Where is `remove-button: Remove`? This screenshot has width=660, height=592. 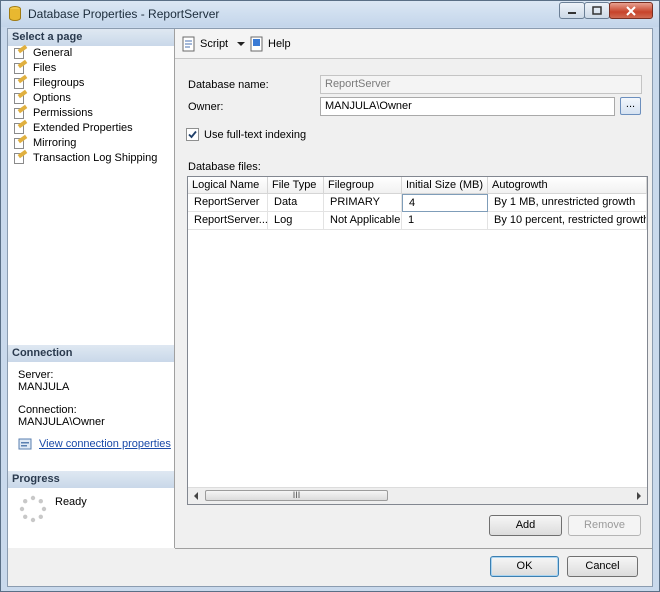
remove-button: Remove is located at coordinates (604, 525).